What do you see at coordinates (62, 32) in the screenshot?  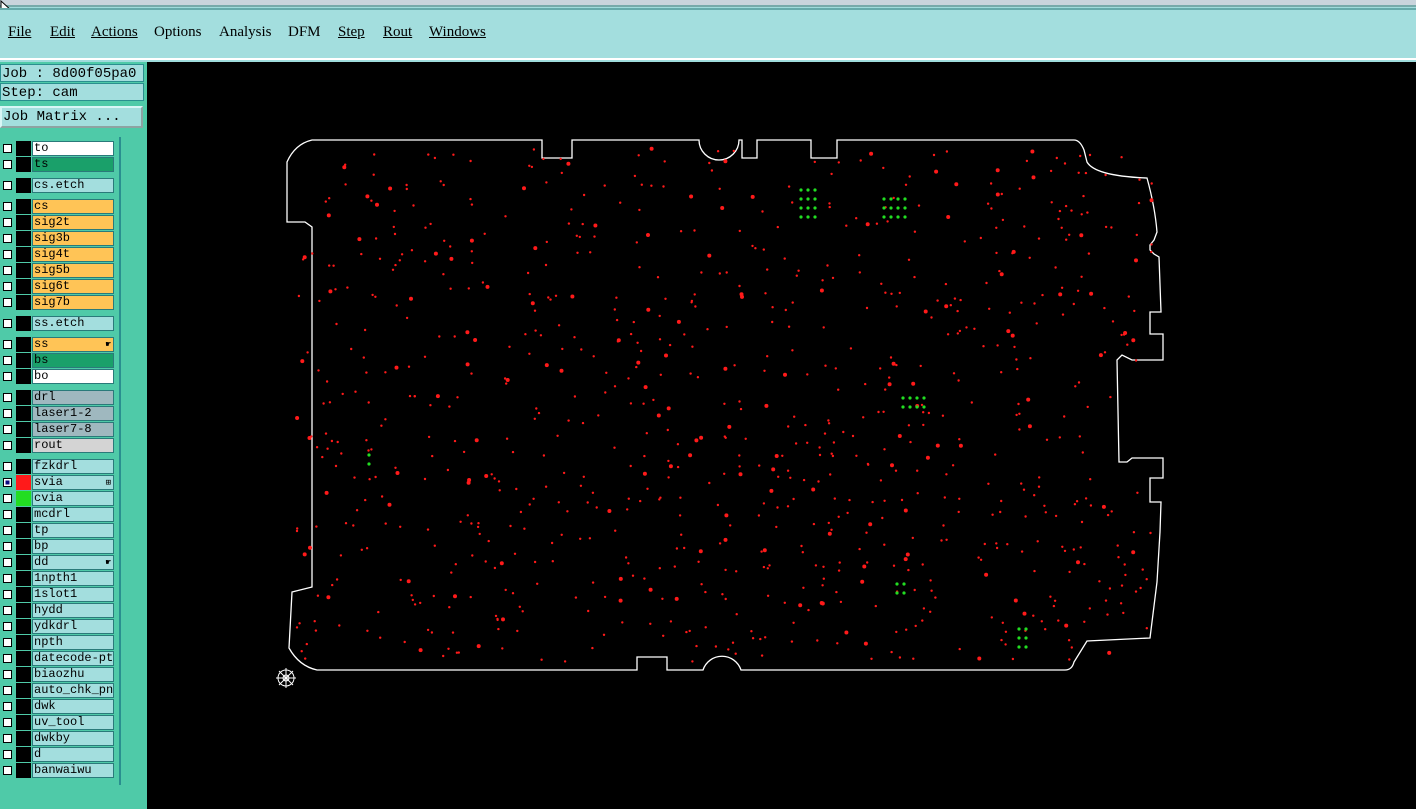 I see `menu-edit: Edit` at bounding box center [62, 32].